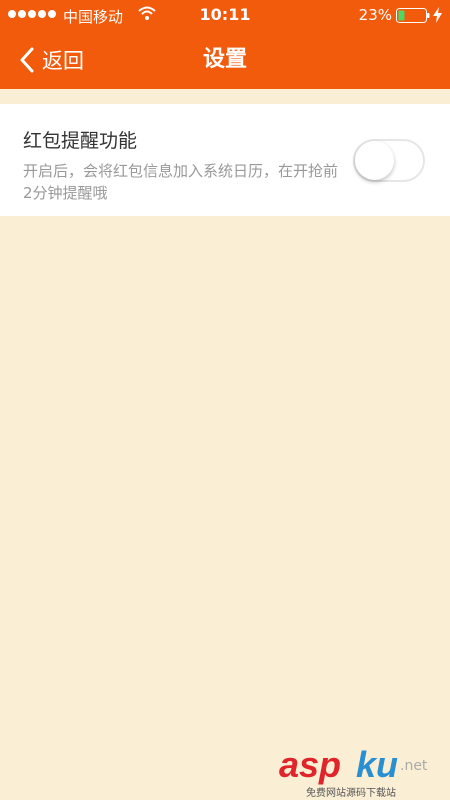 The width and height of the screenshot is (450, 800). Describe the element at coordinates (375, 15) in the screenshot. I see `battery-percent: 23%` at that location.